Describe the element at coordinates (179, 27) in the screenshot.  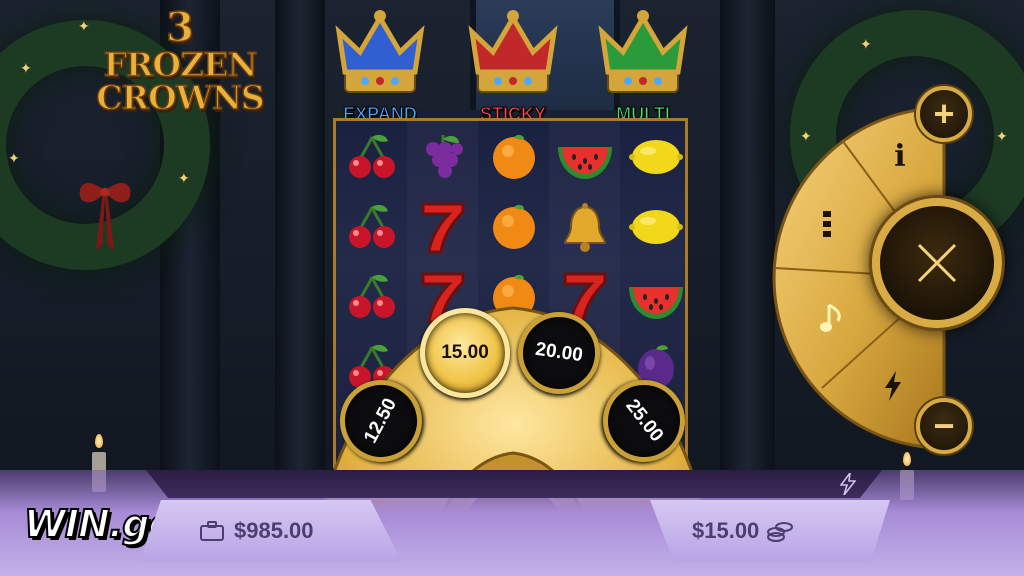
I see `logo-number: 3` at that location.